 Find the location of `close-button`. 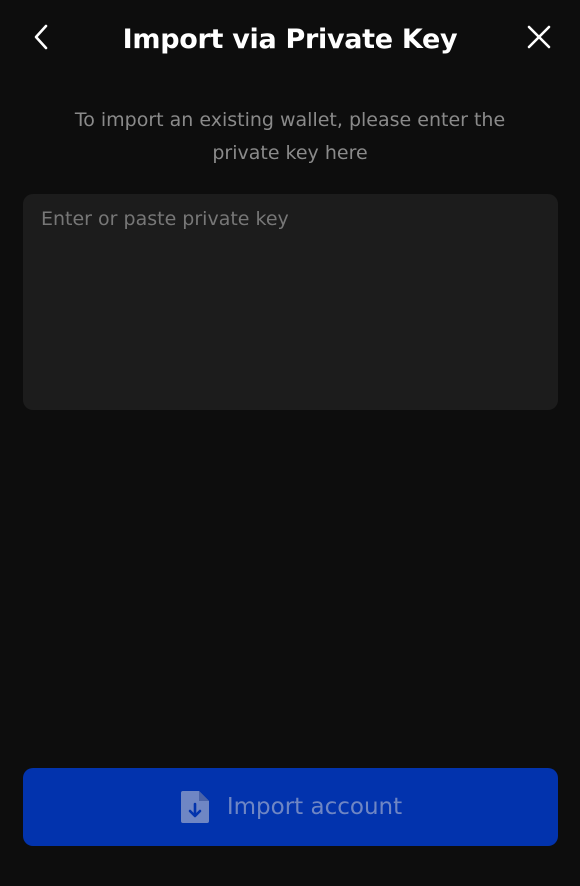

close-button is located at coordinates (539, 39).